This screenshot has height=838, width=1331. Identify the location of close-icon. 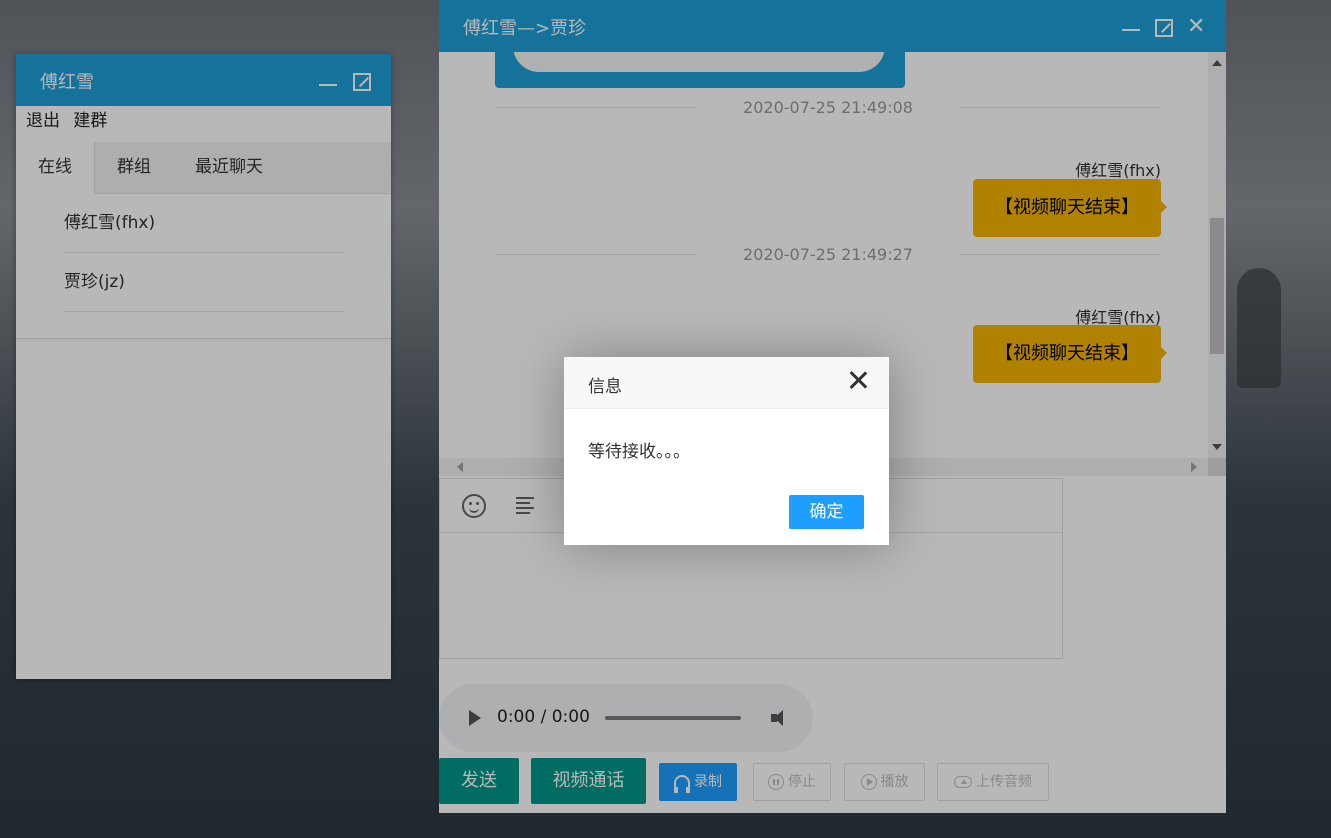
(858, 380).